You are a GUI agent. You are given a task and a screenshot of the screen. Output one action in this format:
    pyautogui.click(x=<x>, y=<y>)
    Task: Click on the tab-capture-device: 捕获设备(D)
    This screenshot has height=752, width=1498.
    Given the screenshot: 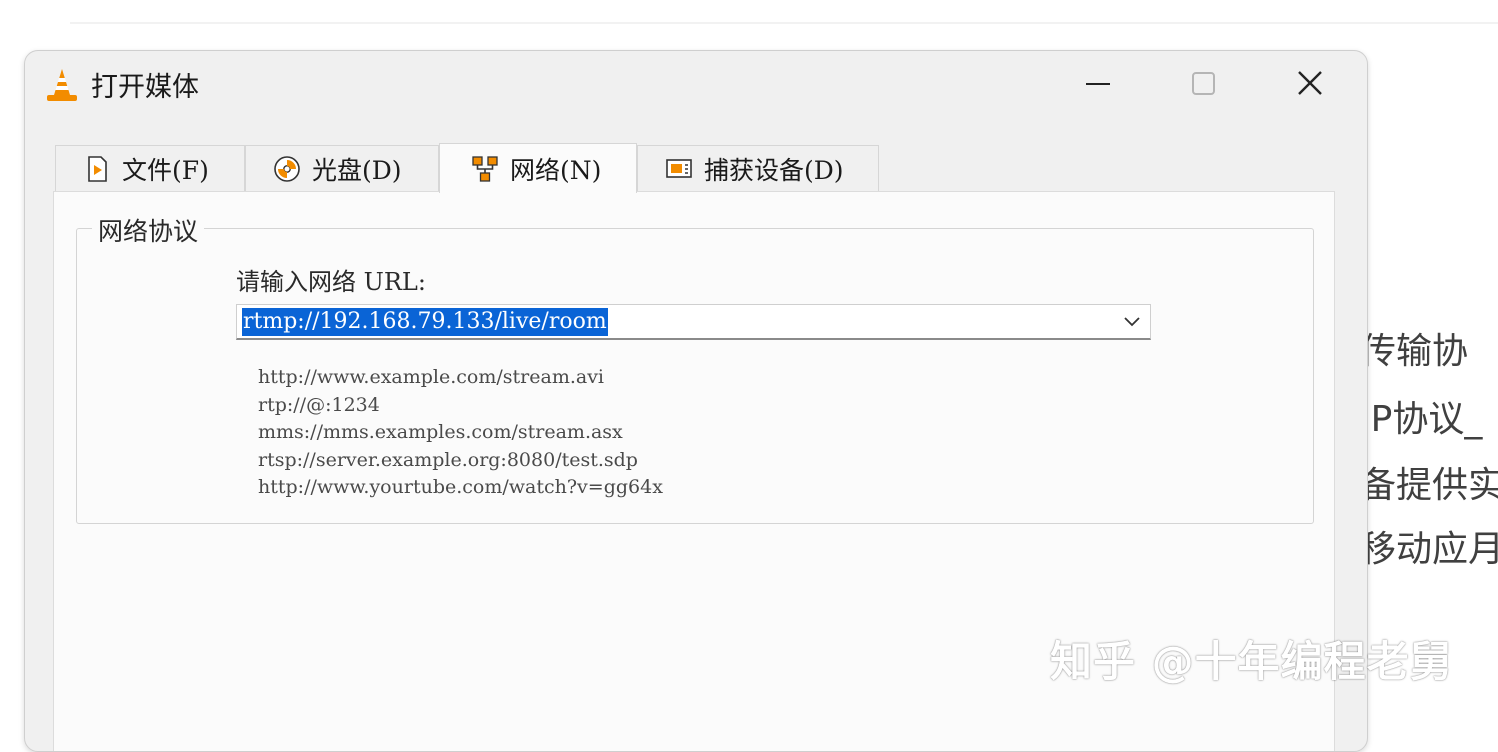 What is the action you would take?
    pyautogui.click(x=758, y=168)
    